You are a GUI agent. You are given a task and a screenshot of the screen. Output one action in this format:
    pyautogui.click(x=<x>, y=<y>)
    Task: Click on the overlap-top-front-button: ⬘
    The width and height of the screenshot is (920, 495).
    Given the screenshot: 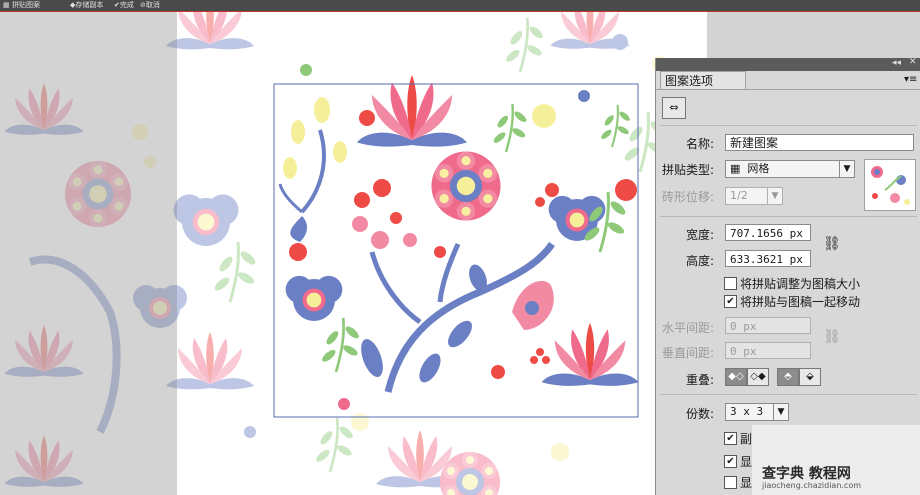 What is the action you would take?
    pyautogui.click(x=788, y=377)
    